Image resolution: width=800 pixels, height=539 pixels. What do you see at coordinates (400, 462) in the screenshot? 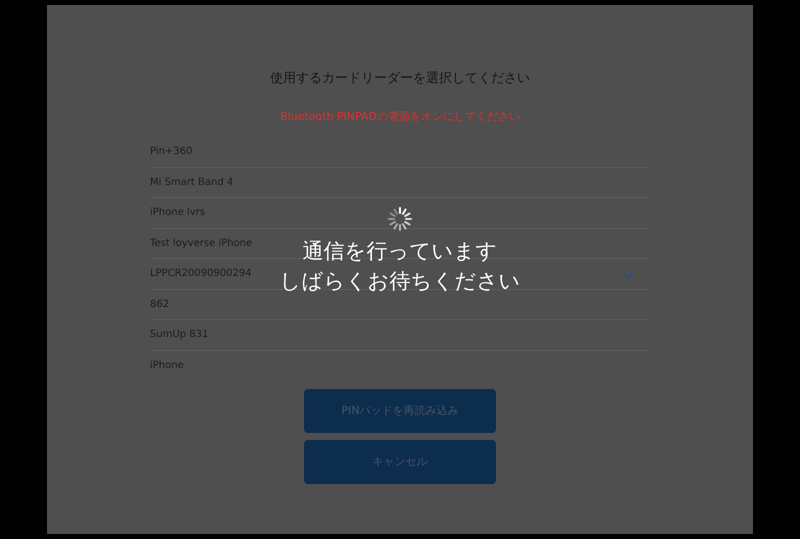
I see `dialog-button: キャンセル` at bounding box center [400, 462].